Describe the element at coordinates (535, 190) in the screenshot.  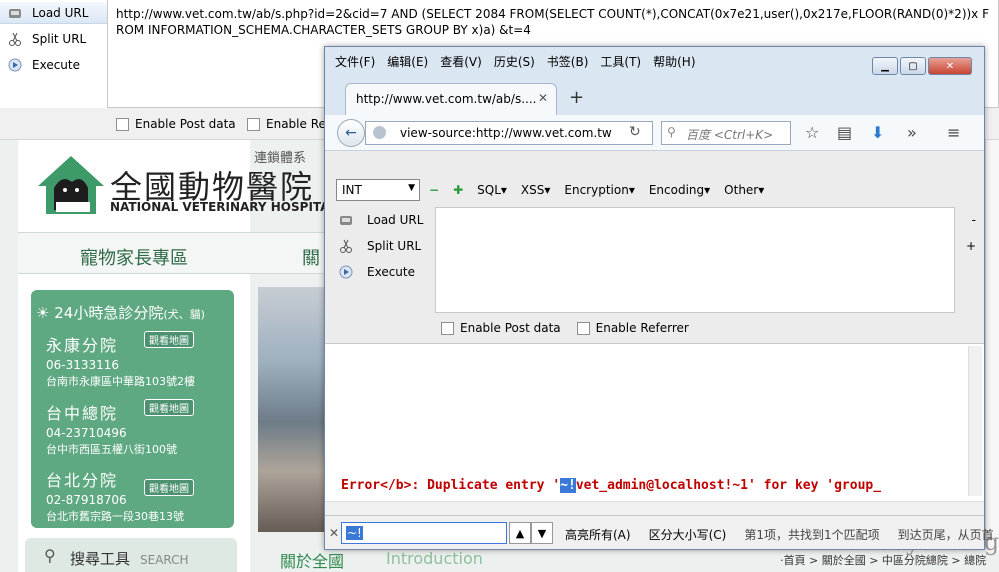
I see `menu-xss: XSS▾` at that location.